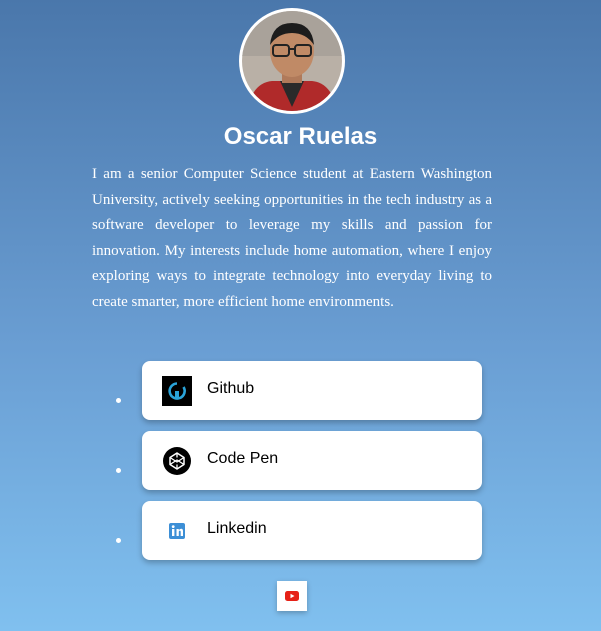 The image size is (601, 631). What do you see at coordinates (237, 528) in the screenshot?
I see `linkedin-link-label: Linkedin` at bounding box center [237, 528].